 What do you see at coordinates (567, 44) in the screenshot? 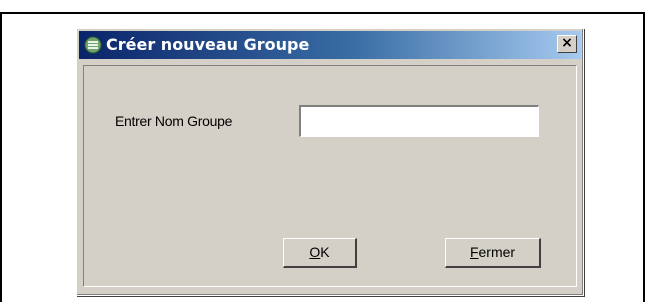
I see `close-icon: ×` at bounding box center [567, 44].